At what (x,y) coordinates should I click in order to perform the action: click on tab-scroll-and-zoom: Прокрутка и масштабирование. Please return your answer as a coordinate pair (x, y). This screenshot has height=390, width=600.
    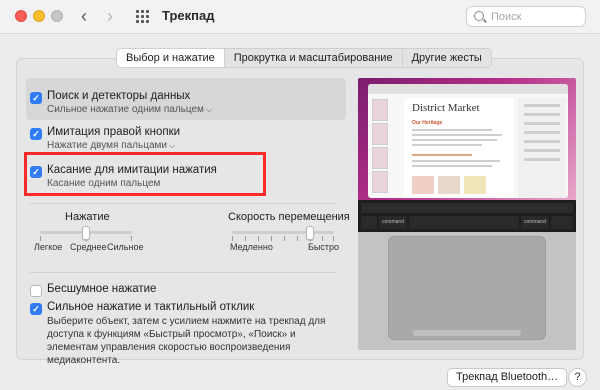
    Looking at the image, I should click on (312, 58).